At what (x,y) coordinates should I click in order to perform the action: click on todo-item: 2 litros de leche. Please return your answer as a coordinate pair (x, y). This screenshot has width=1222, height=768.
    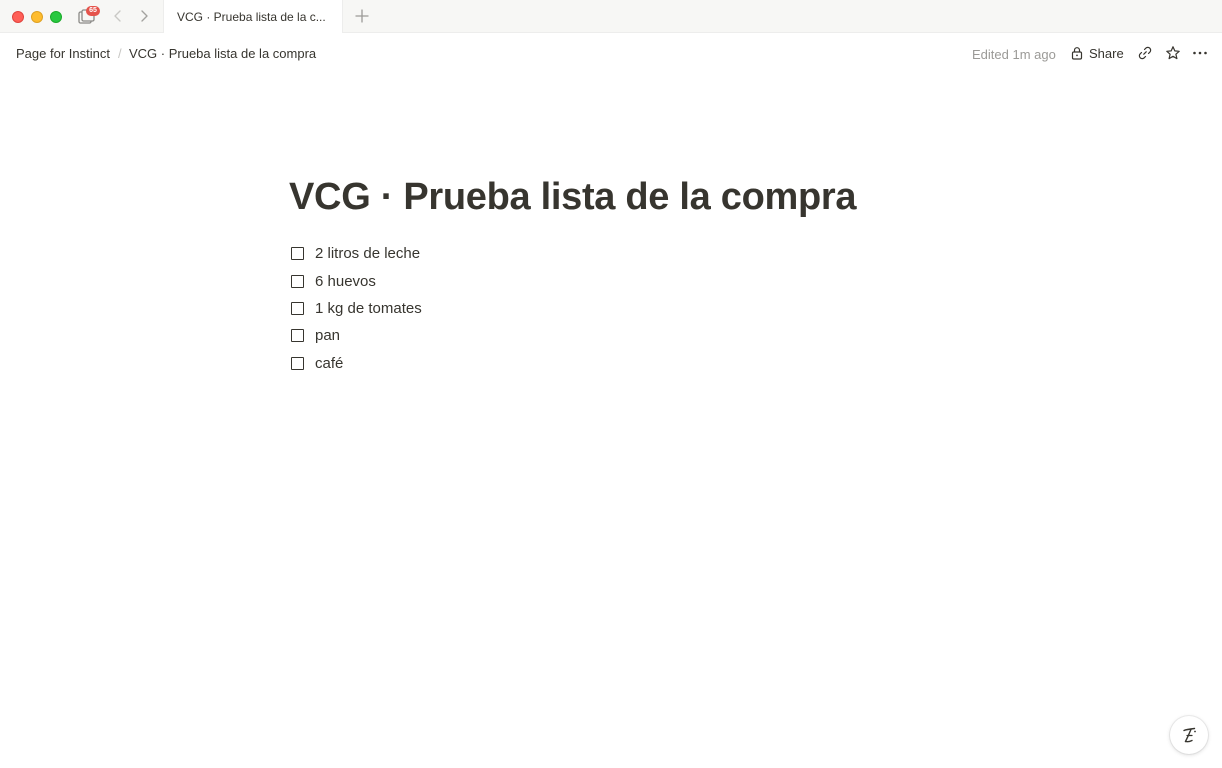
    Looking at the image, I should click on (356, 253).